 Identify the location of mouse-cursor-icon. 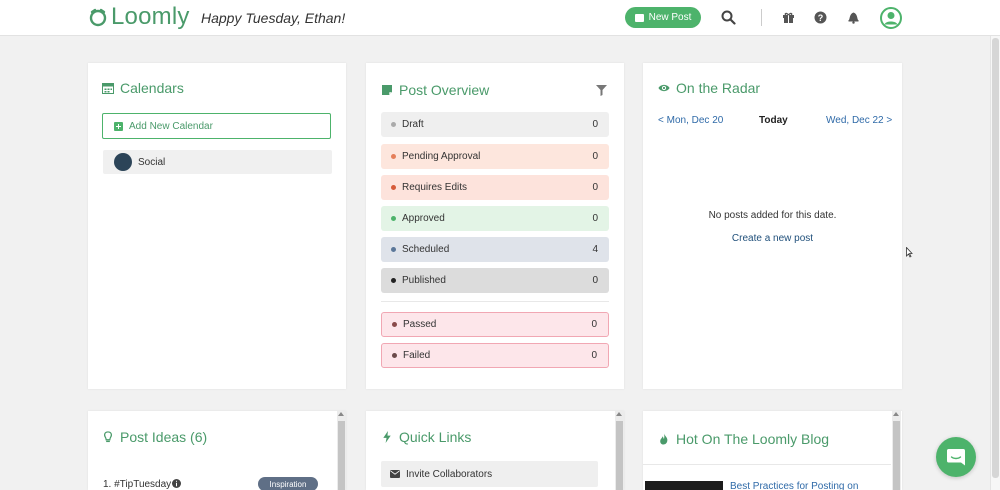
(909, 252).